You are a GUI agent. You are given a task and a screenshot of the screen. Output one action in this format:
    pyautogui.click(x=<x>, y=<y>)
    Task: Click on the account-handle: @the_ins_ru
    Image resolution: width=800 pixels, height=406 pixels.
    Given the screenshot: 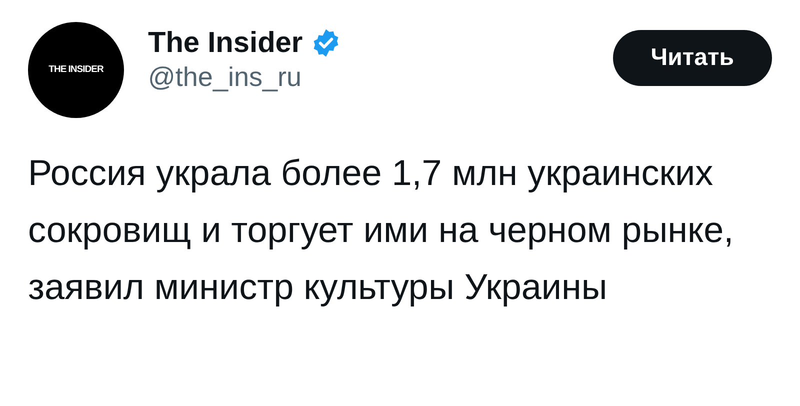 What is the action you would take?
    pyautogui.click(x=244, y=77)
    